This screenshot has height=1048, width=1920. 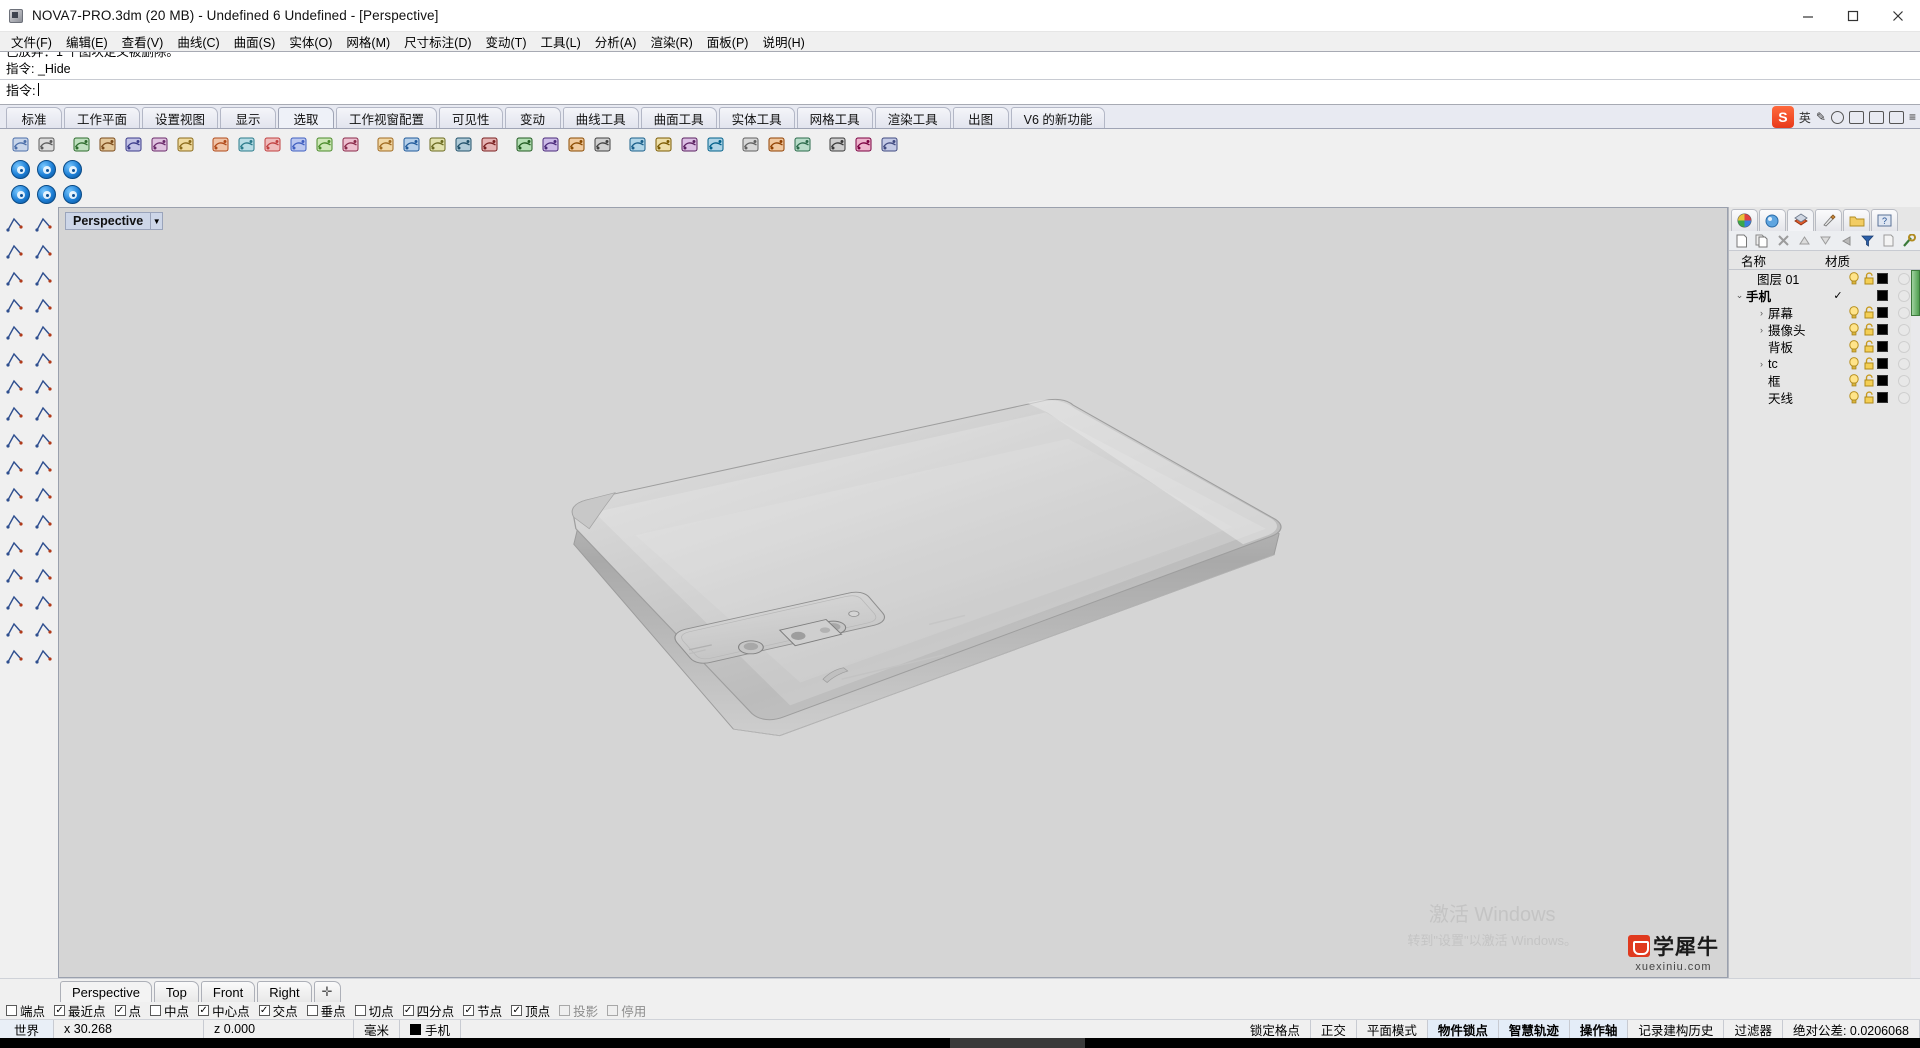 I want to click on layer-row: 天线, so click(x=1824, y=397).